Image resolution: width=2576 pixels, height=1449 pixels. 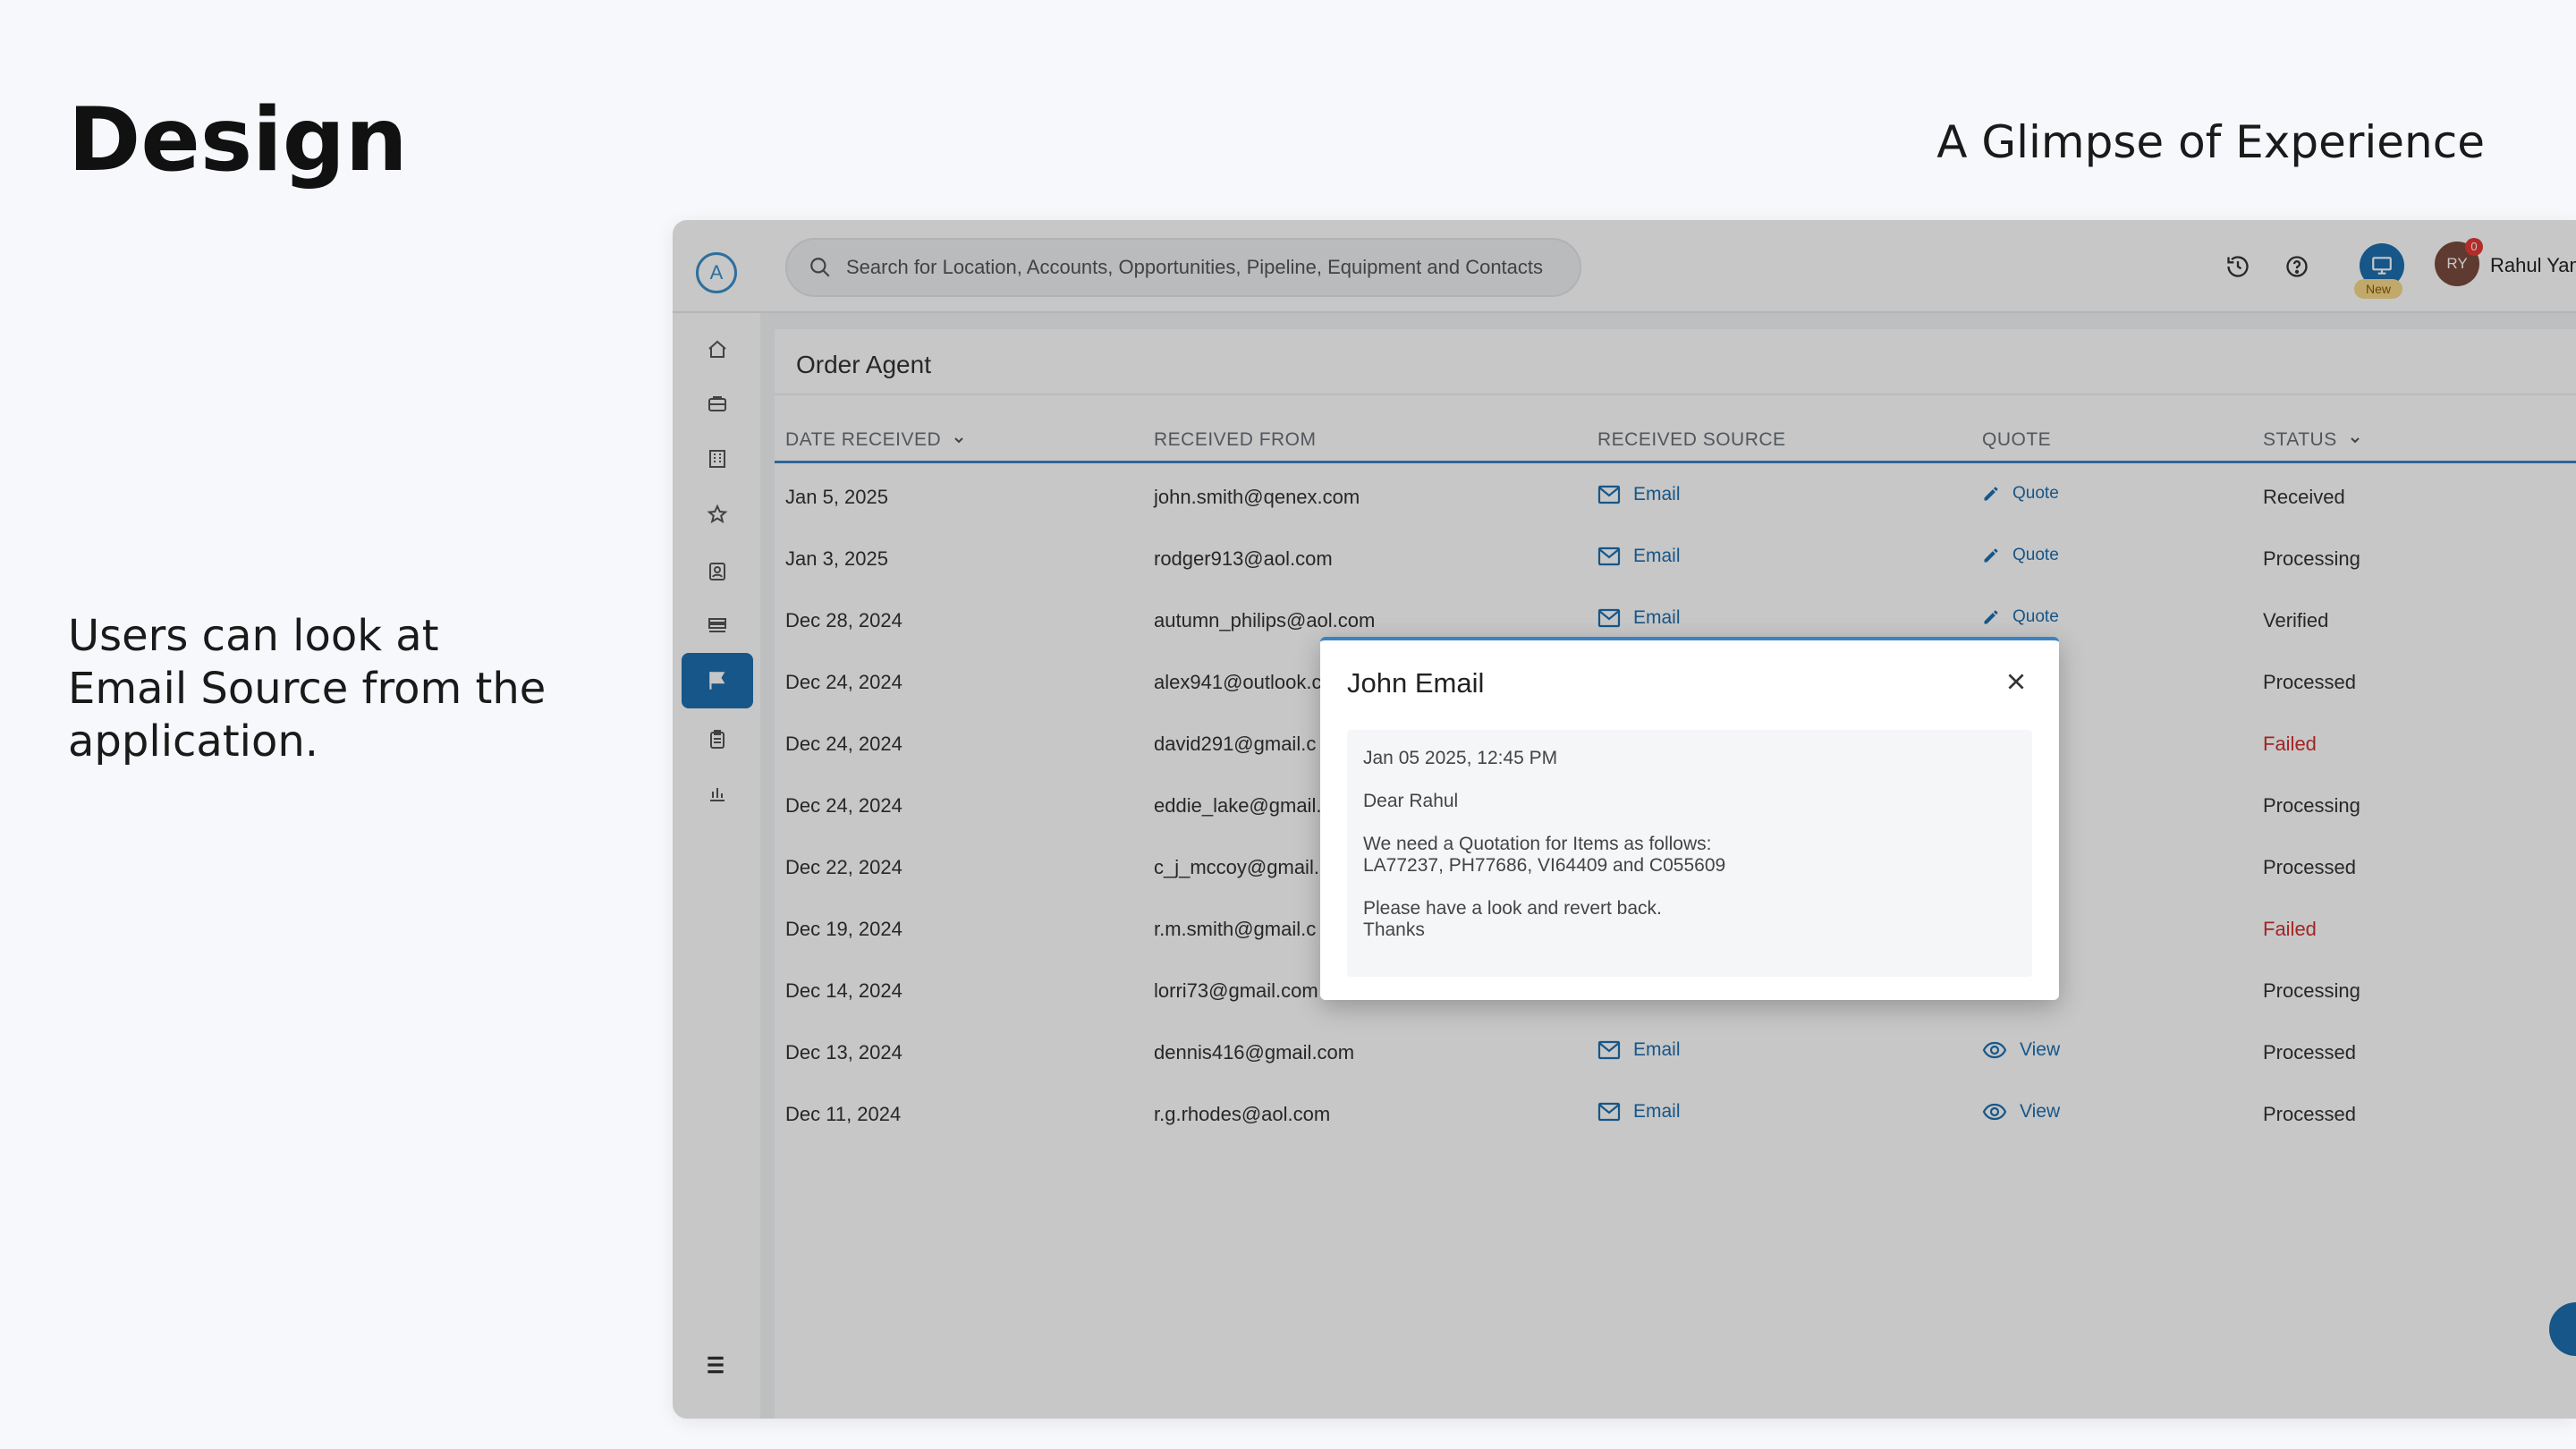 I want to click on close-icon, so click(x=2016, y=682).